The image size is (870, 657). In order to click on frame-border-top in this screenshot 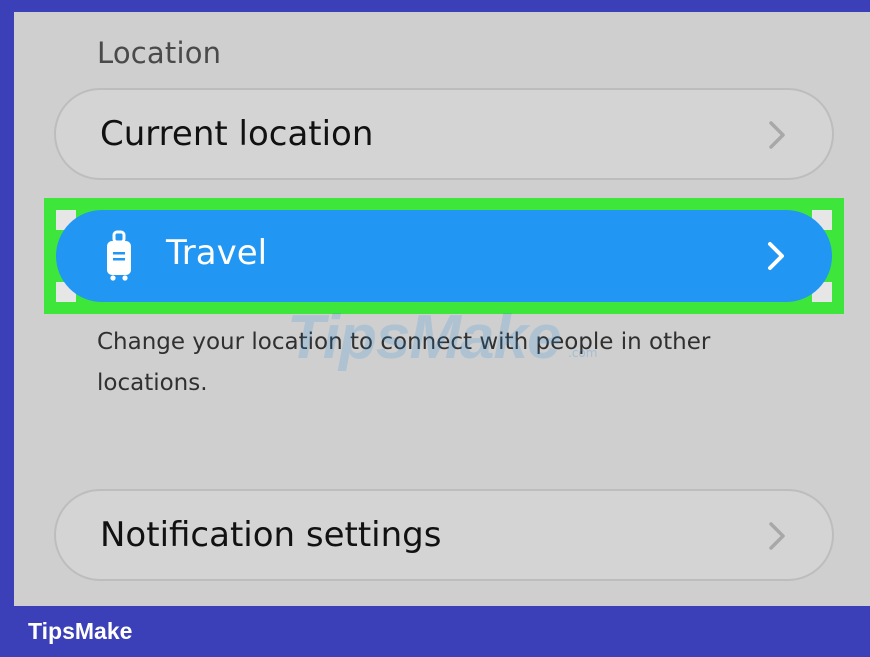, I will do `click(435, 6)`.